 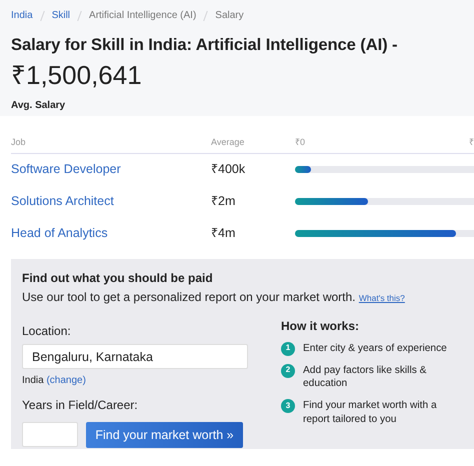 I want to click on breadcrumb-item: Salary, so click(x=229, y=16).